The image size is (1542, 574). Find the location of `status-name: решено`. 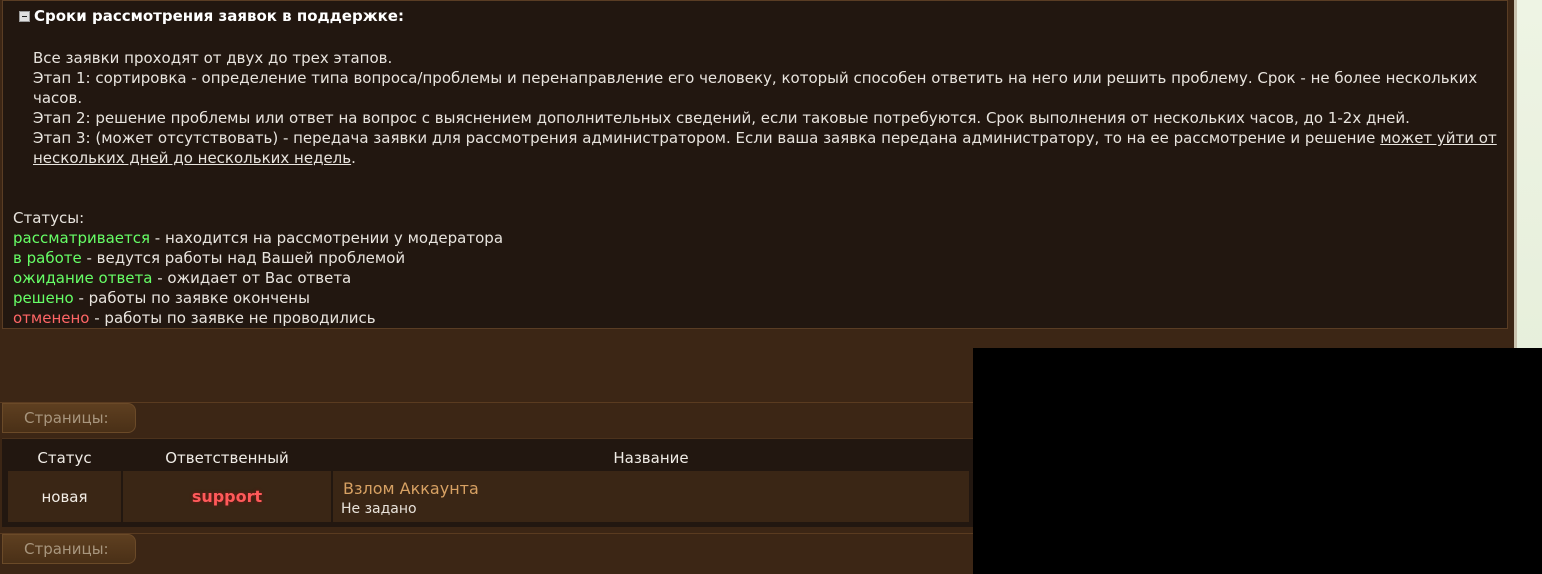

status-name: решено is located at coordinates (43, 298).